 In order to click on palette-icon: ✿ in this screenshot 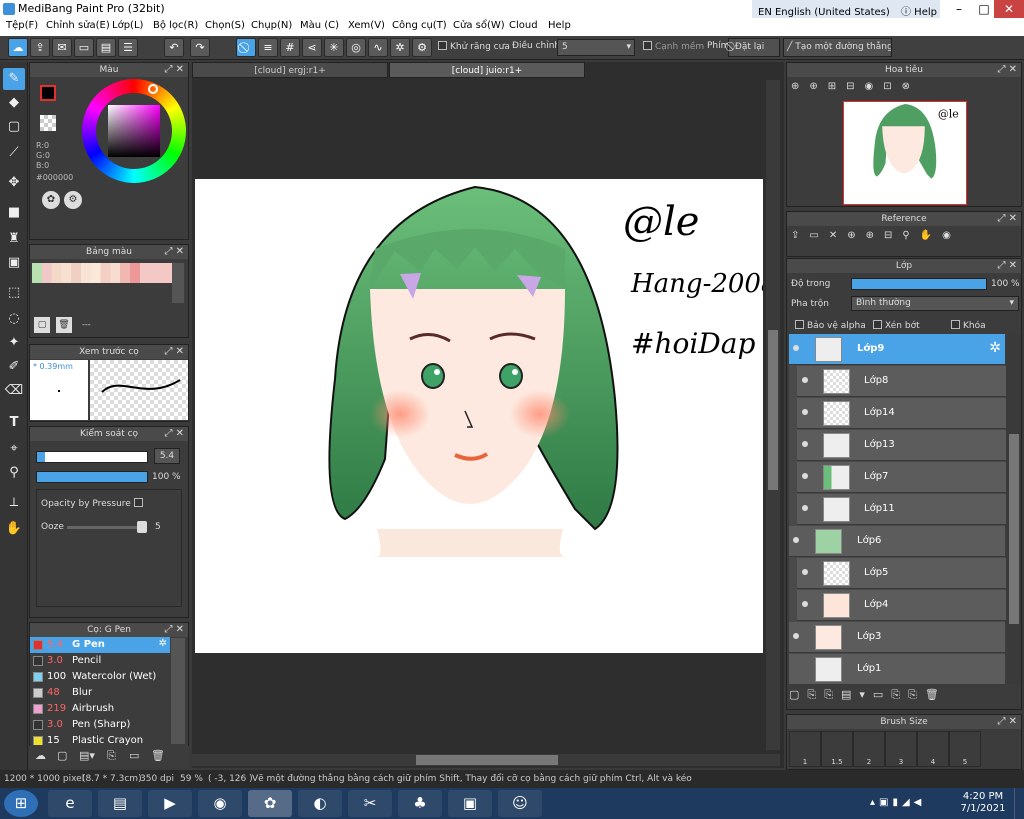, I will do `click(51, 200)`.